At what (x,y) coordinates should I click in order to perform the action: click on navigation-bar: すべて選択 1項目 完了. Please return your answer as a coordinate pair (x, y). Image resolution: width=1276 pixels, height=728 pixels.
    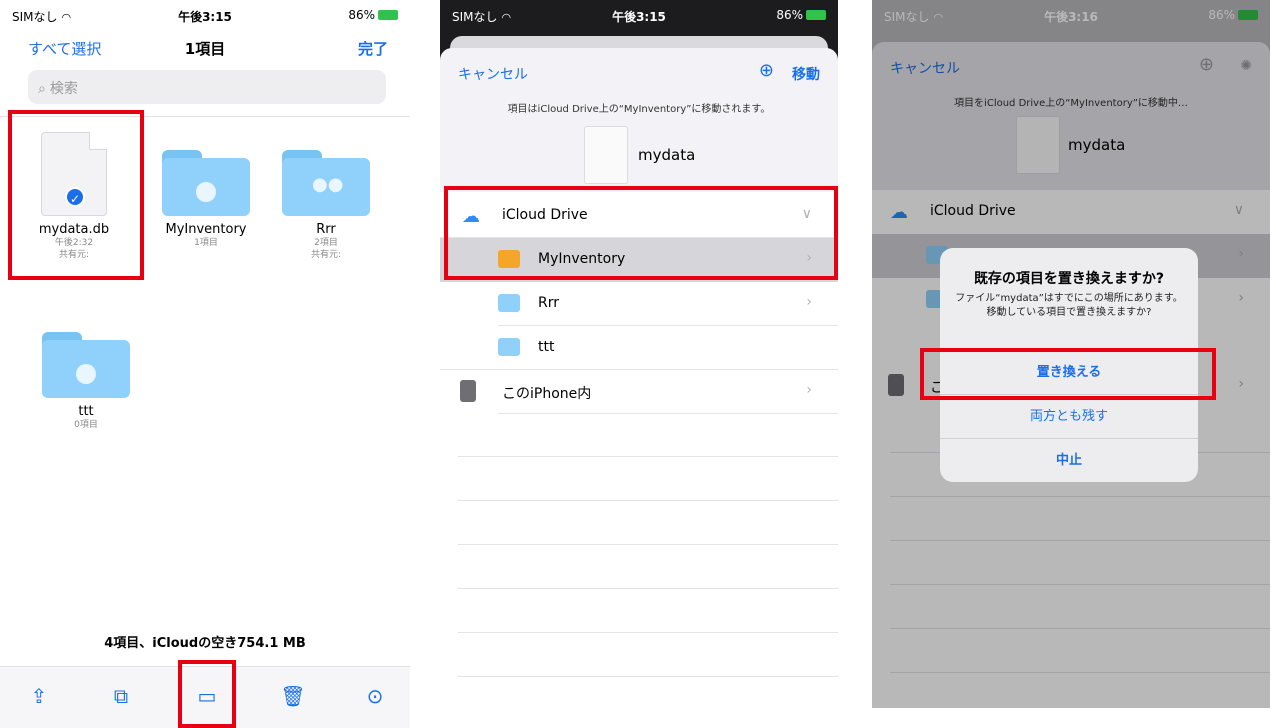
    Looking at the image, I should click on (205, 49).